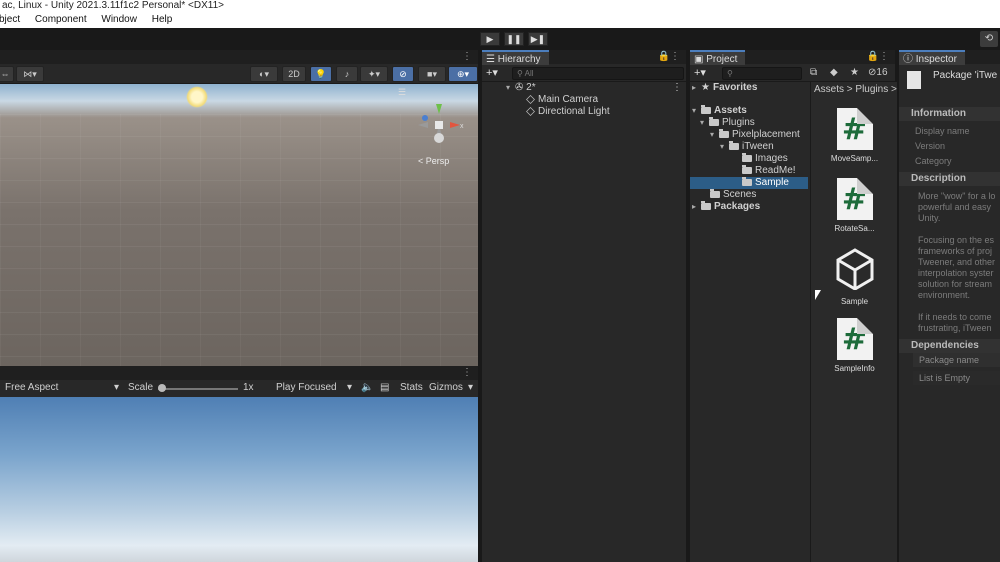  Describe the element at coordinates (854, 269) in the screenshot. I see `unity-scene-icon` at that location.